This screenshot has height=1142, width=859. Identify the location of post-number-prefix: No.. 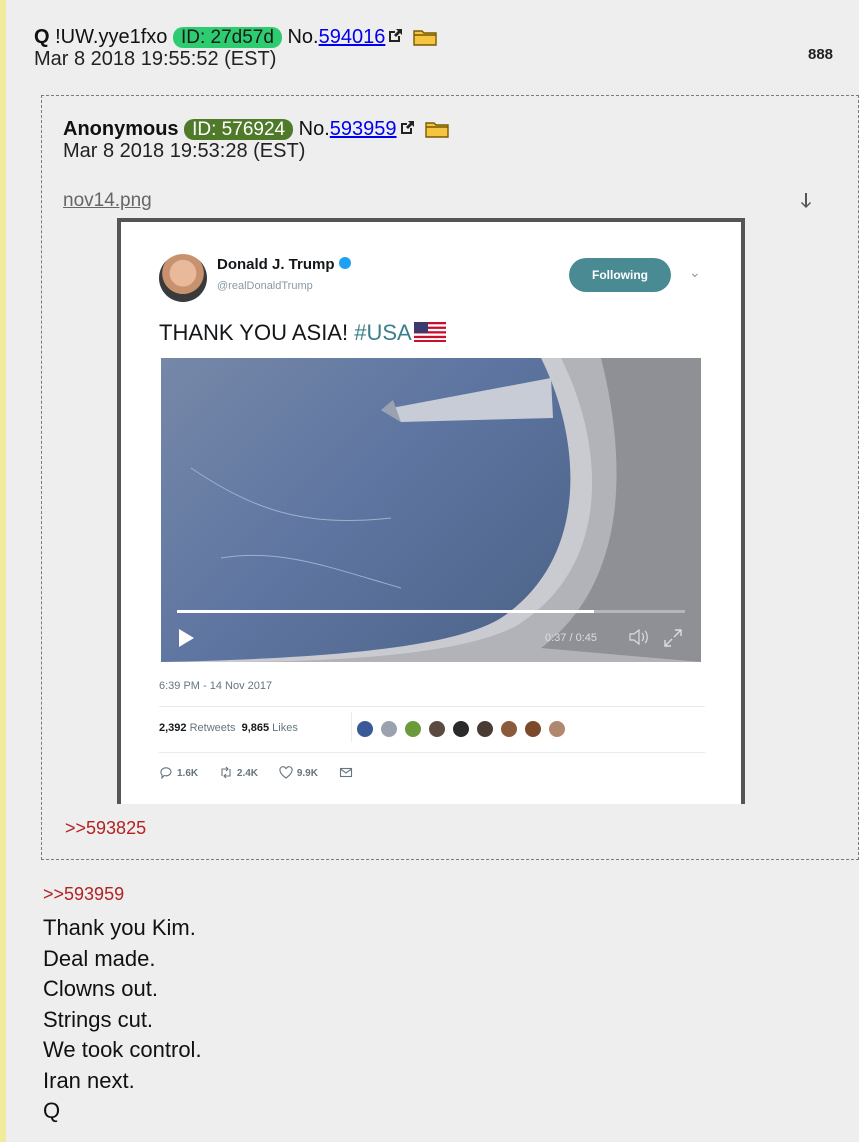
(303, 37).